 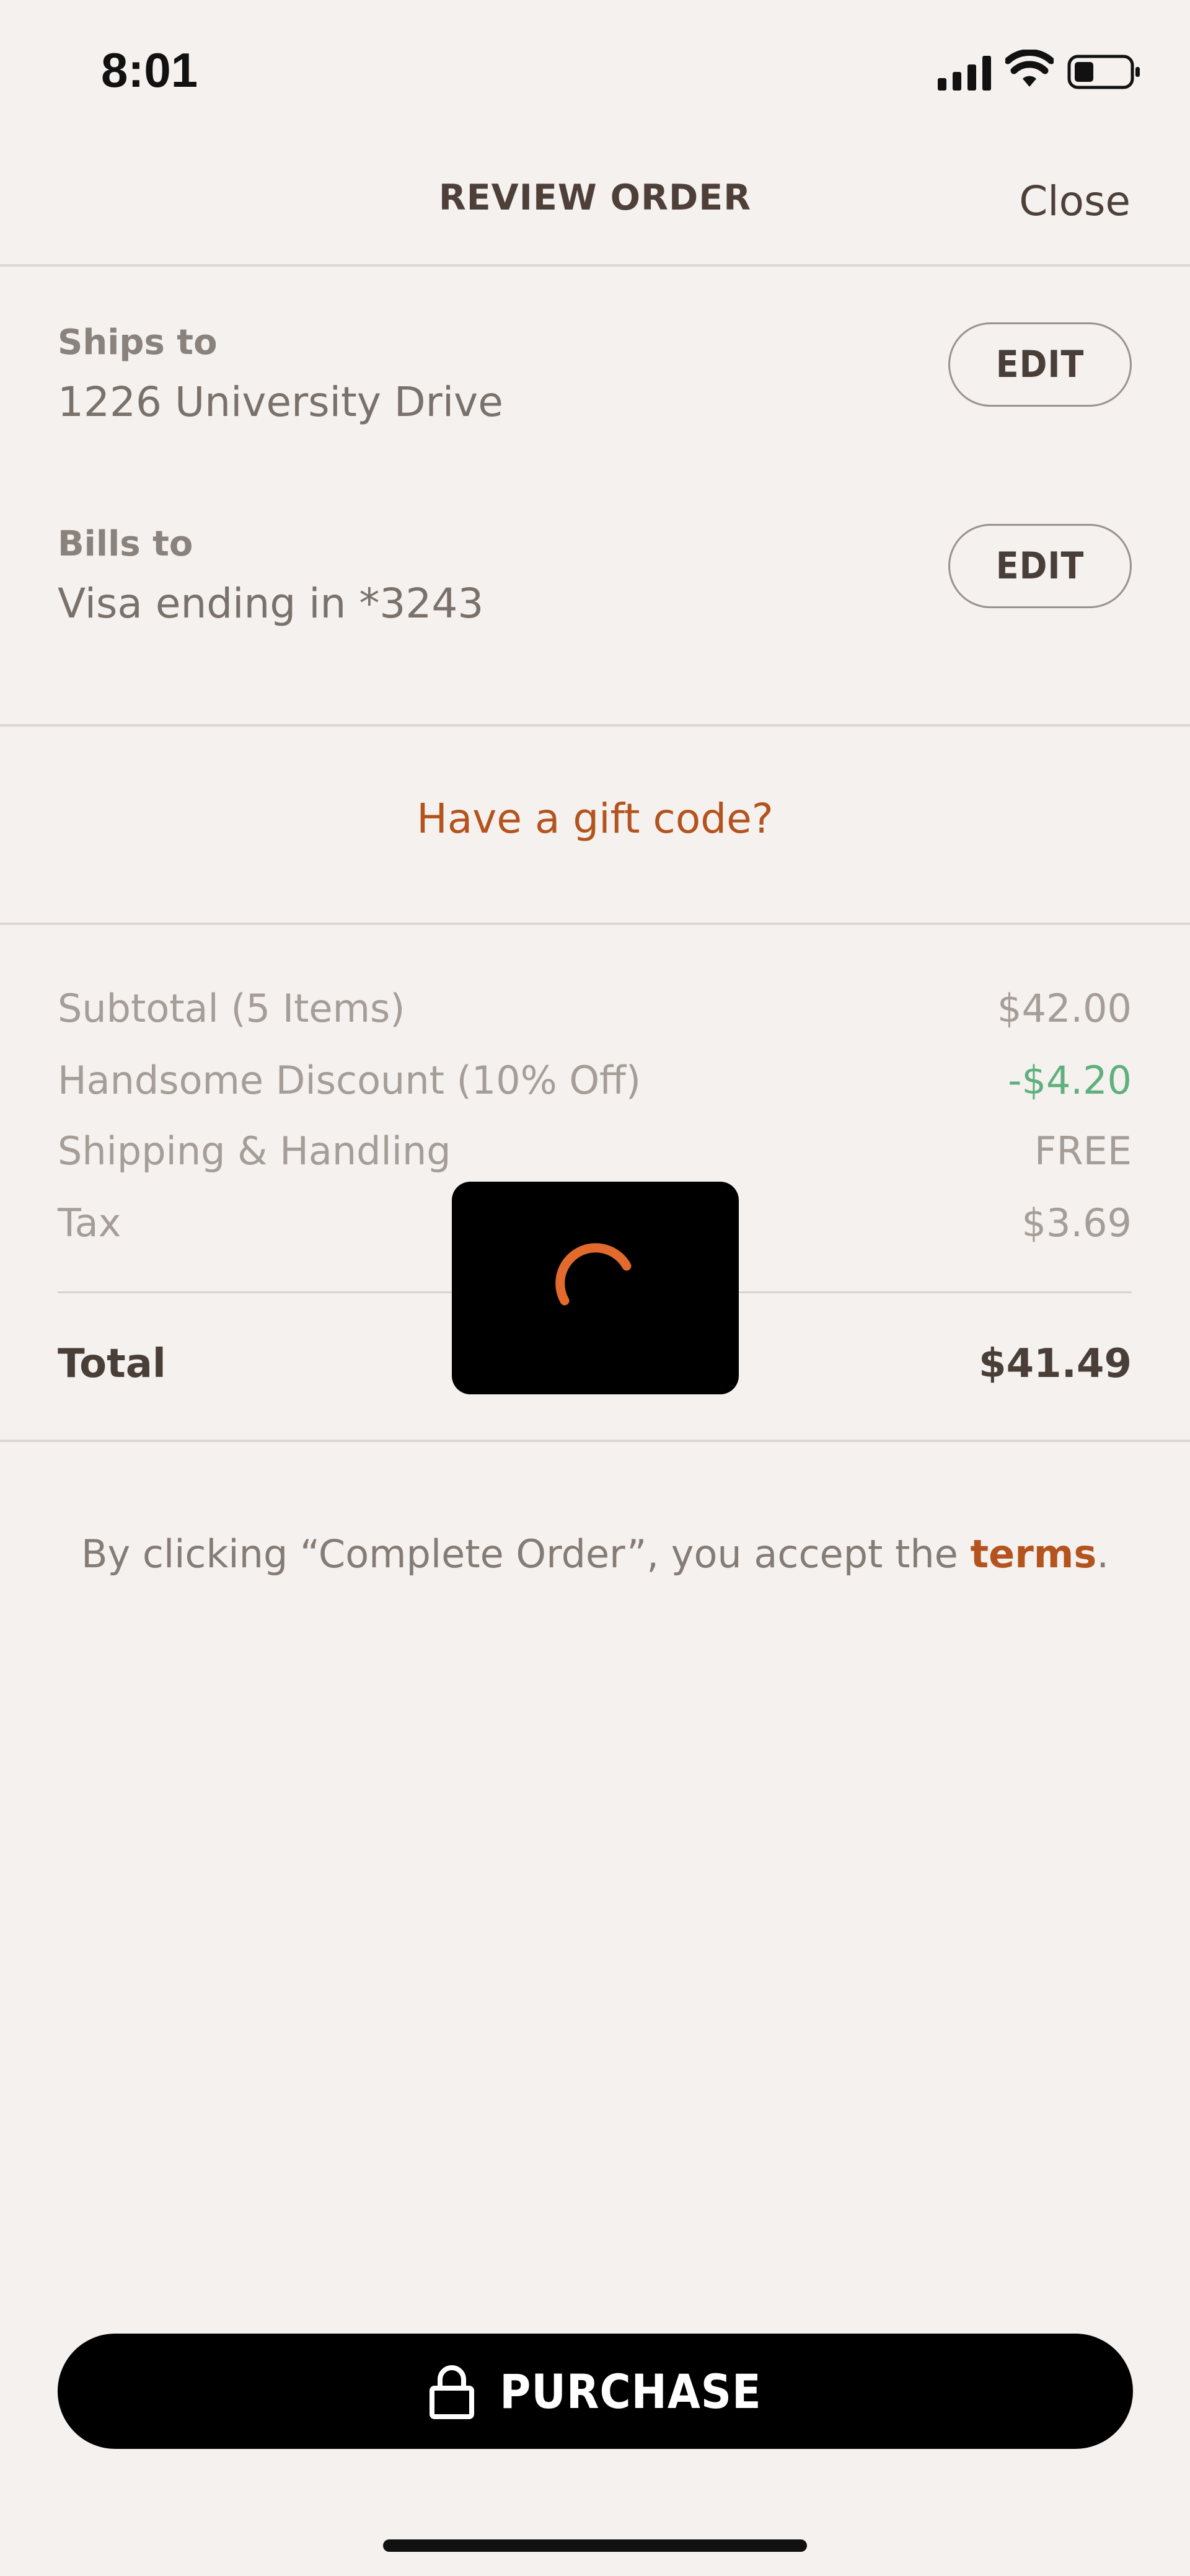 What do you see at coordinates (1076, 1223) in the screenshot?
I see `tax-value: $3.69` at bounding box center [1076, 1223].